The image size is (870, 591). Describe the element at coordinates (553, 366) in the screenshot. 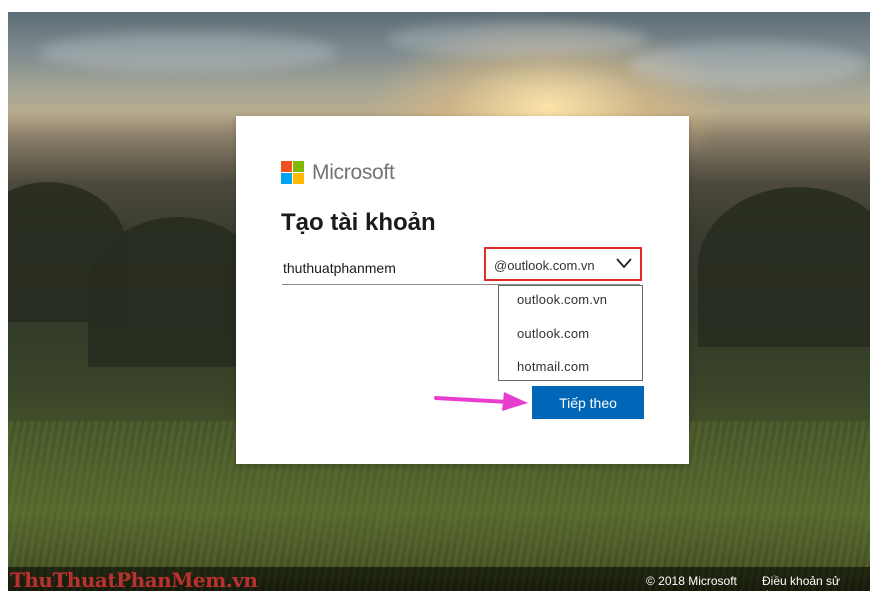

I see `domain-option-hotmail-com: hotmail.com` at that location.